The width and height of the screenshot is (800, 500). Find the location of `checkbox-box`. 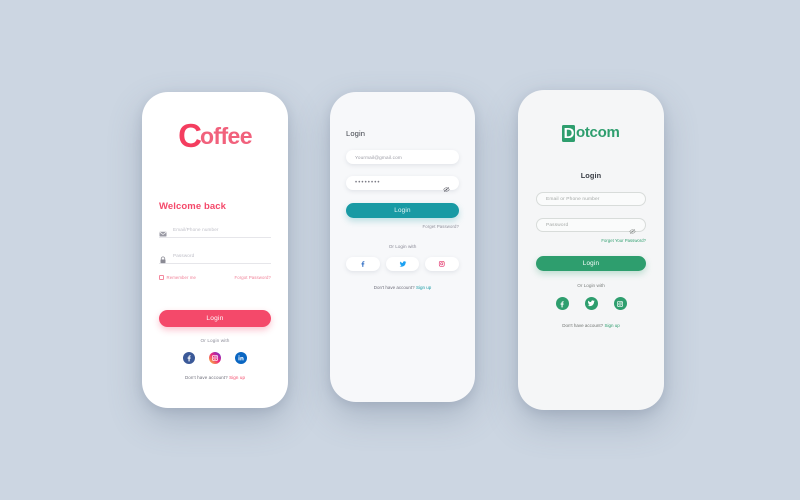

checkbox-box is located at coordinates (161, 277).